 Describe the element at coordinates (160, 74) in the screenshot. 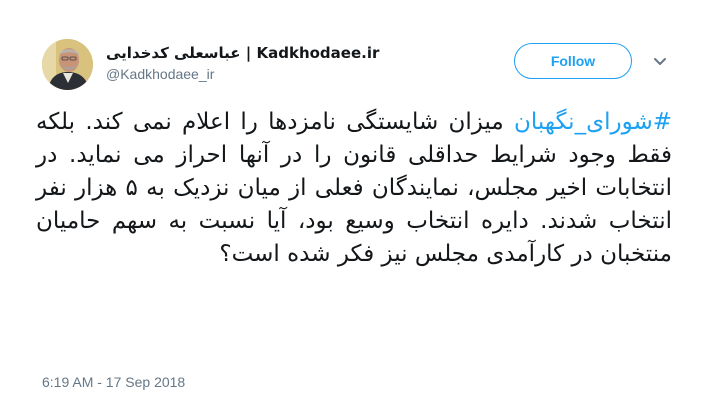

I see `author-handle: @Kadkhodaee_ir` at that location.